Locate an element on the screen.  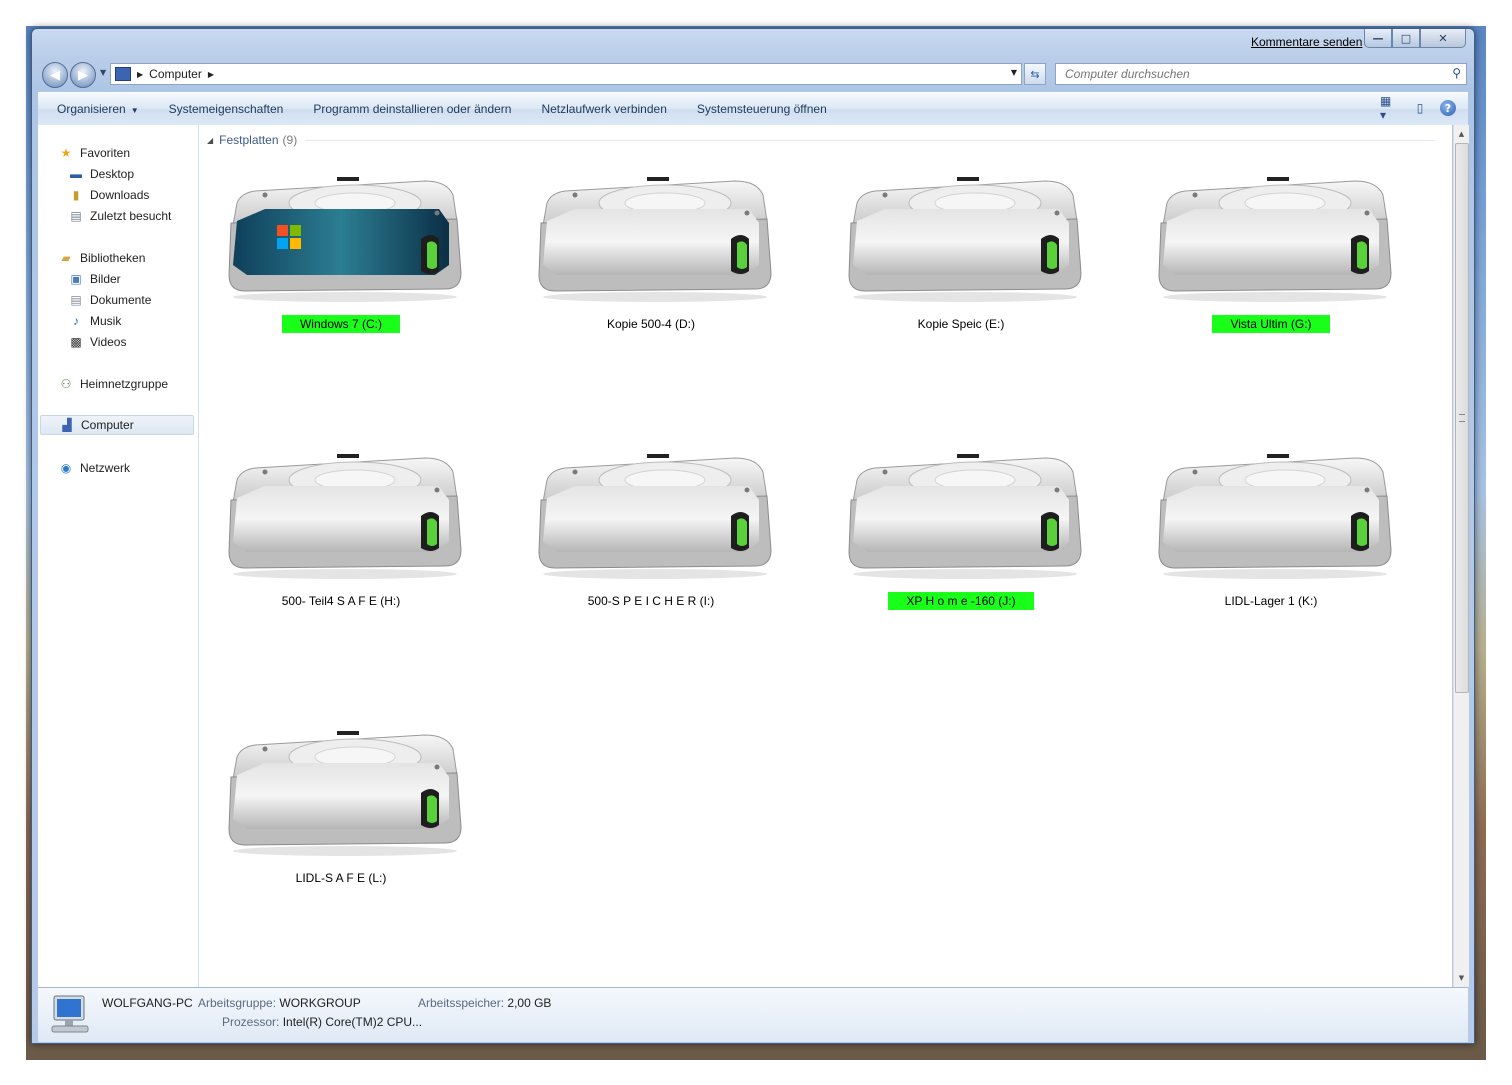
memory-key: Arbeitsspeicher: is located at coordinates (461, 1003).